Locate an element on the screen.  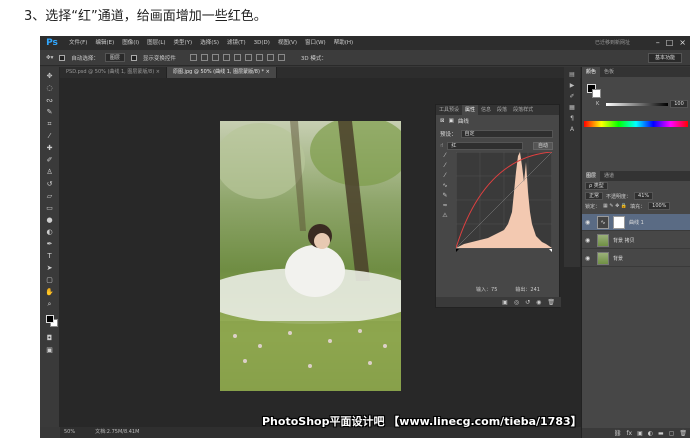
align-right-icon is located at coordinates (248, 57).